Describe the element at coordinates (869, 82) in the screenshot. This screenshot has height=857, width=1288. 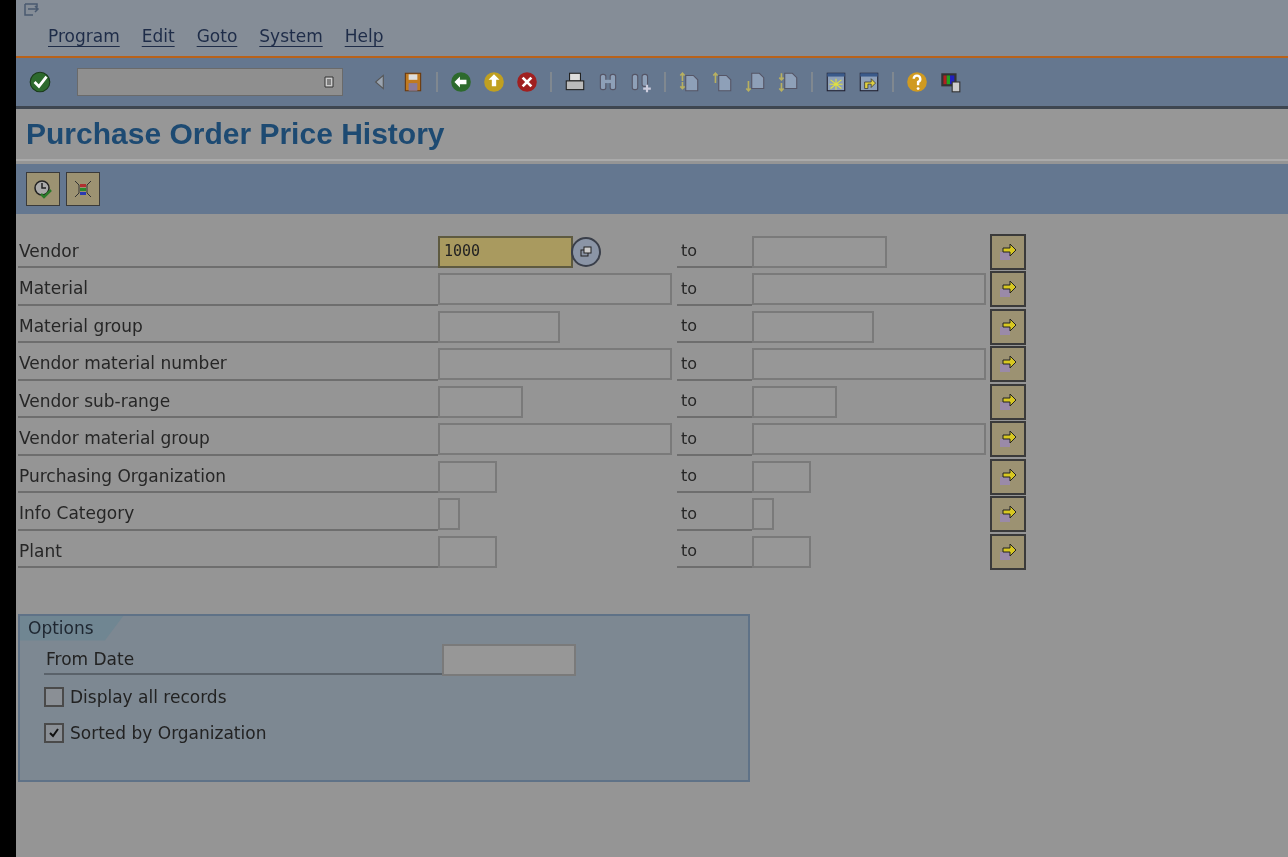
I see `shortcut-icon` at that location.